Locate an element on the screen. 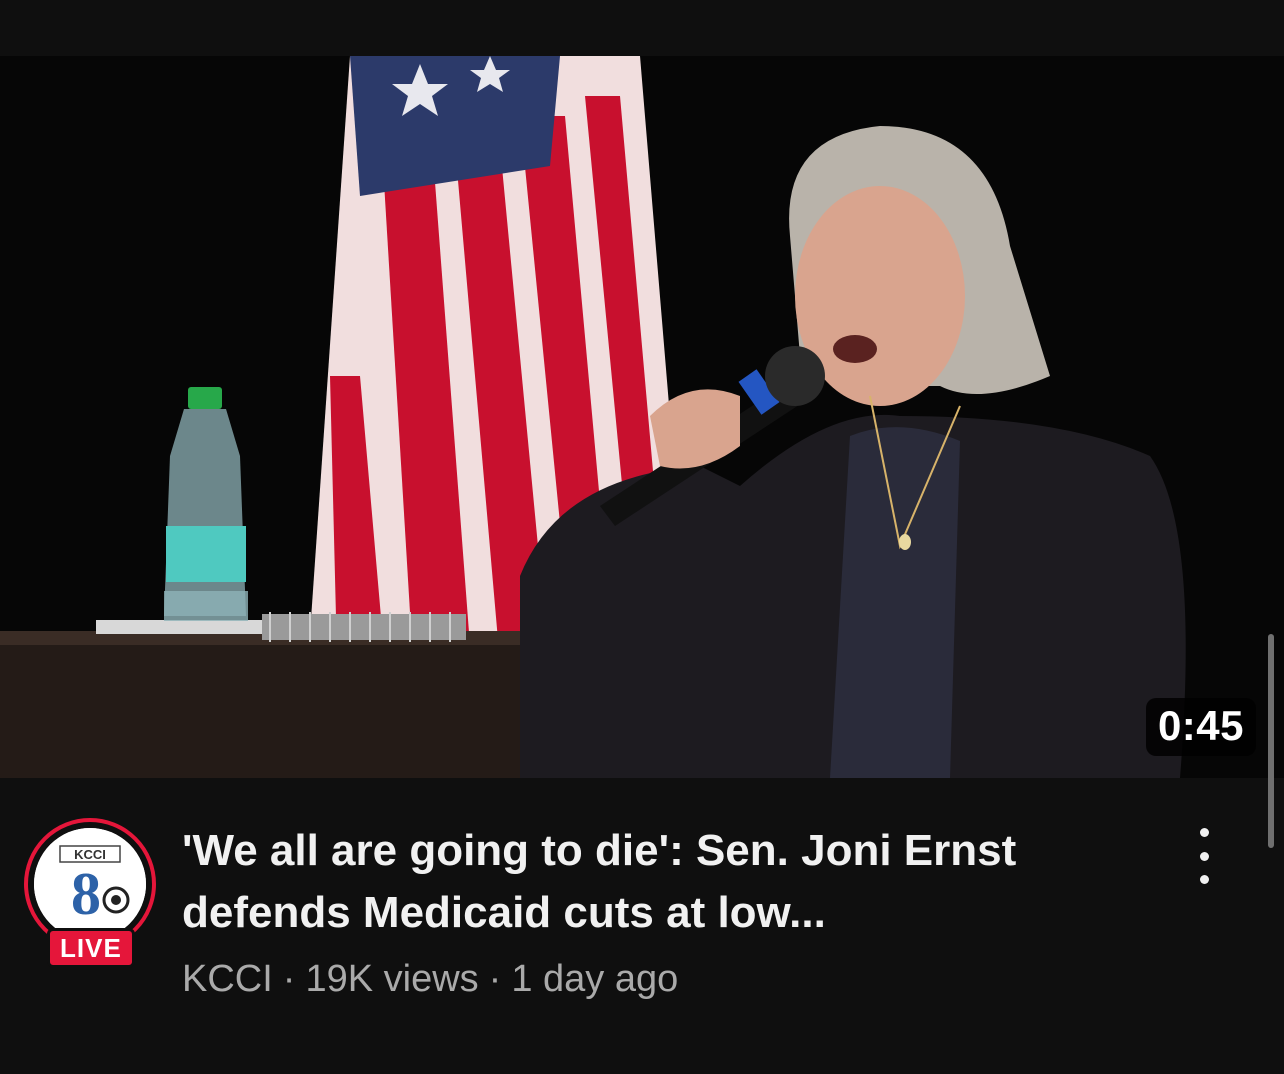  channel-avatar: KCCI 8 LIVE is located at coordinates (90, 893).